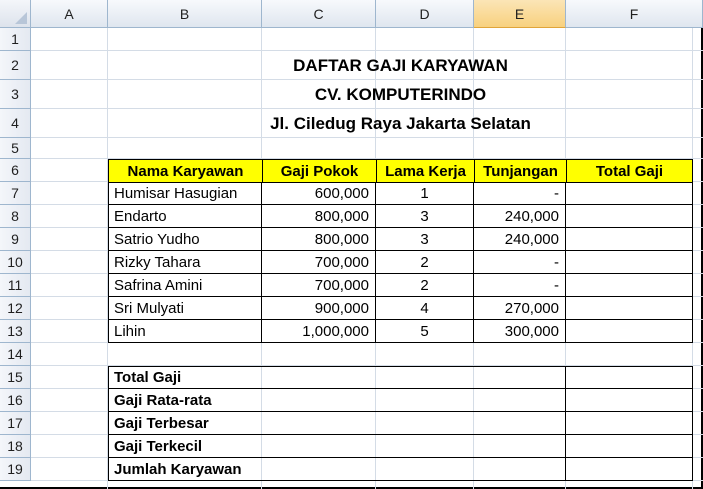  Describe the element at coordinates (337, 400) in the screenshot. I see `summary-label: Gaji Rata-rata` at that location.